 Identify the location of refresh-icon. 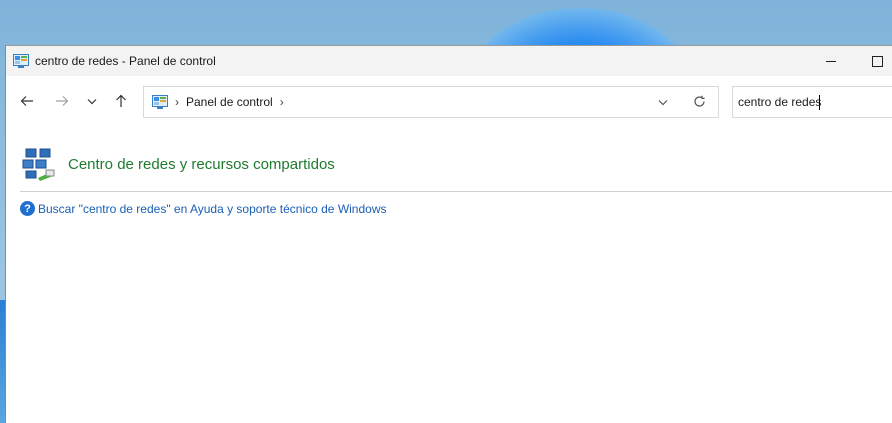
(699, 101).